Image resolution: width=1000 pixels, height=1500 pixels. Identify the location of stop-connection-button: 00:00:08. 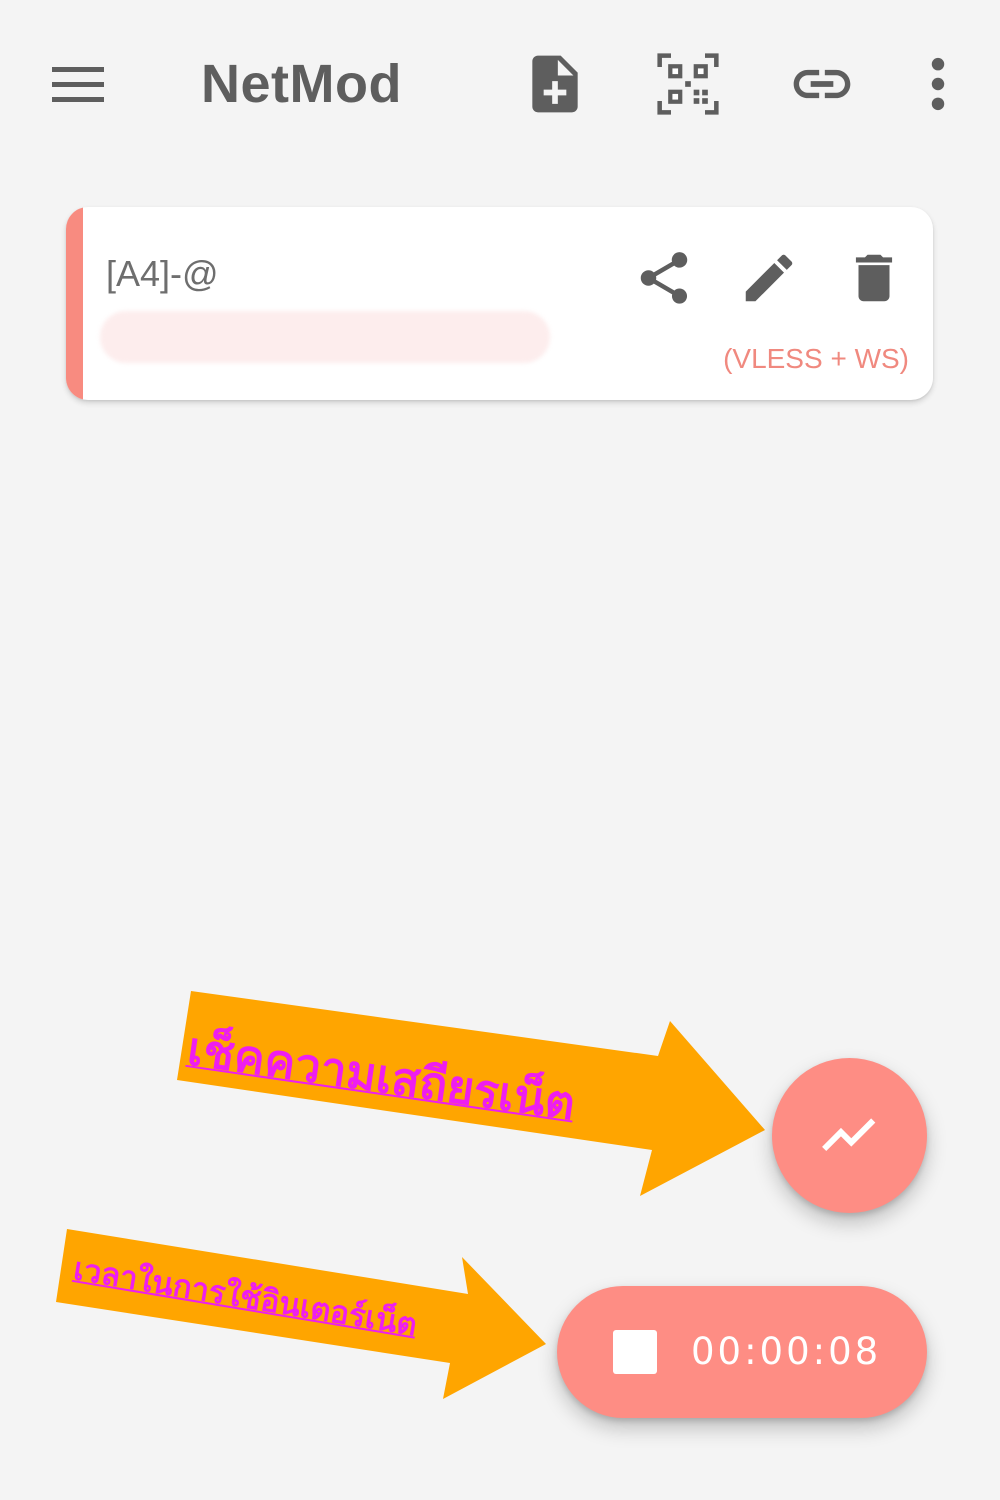
(742, 1352).